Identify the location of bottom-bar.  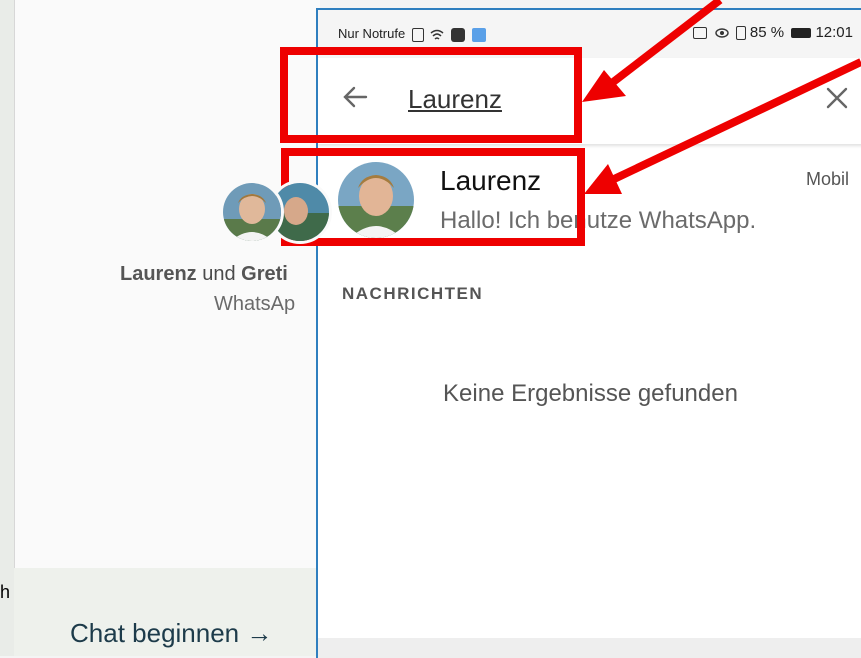
(589, 648).